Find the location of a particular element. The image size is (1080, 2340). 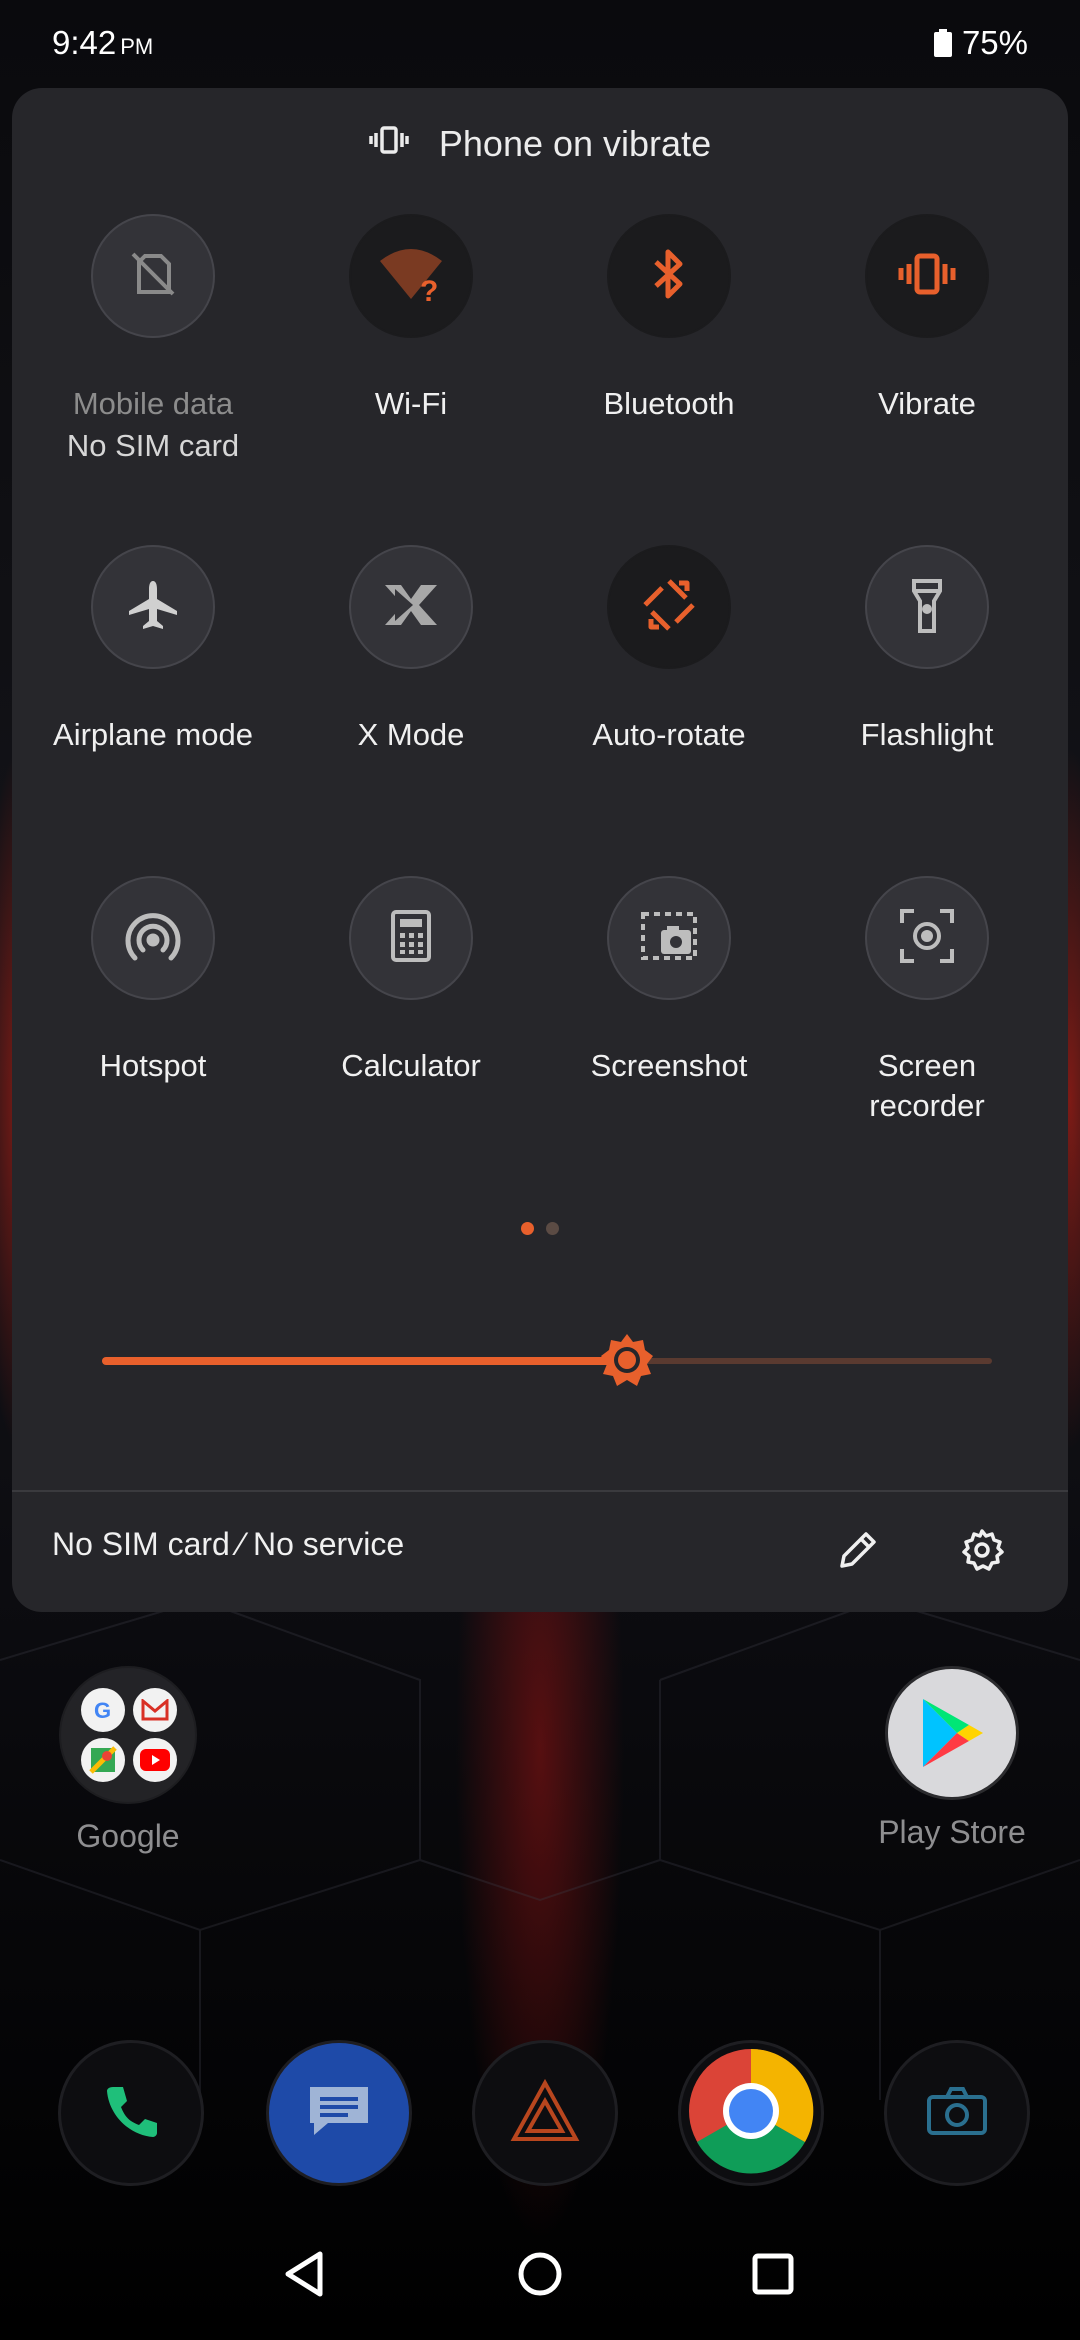

tile-label: Airplane mode is located at coordinates (153, 734).